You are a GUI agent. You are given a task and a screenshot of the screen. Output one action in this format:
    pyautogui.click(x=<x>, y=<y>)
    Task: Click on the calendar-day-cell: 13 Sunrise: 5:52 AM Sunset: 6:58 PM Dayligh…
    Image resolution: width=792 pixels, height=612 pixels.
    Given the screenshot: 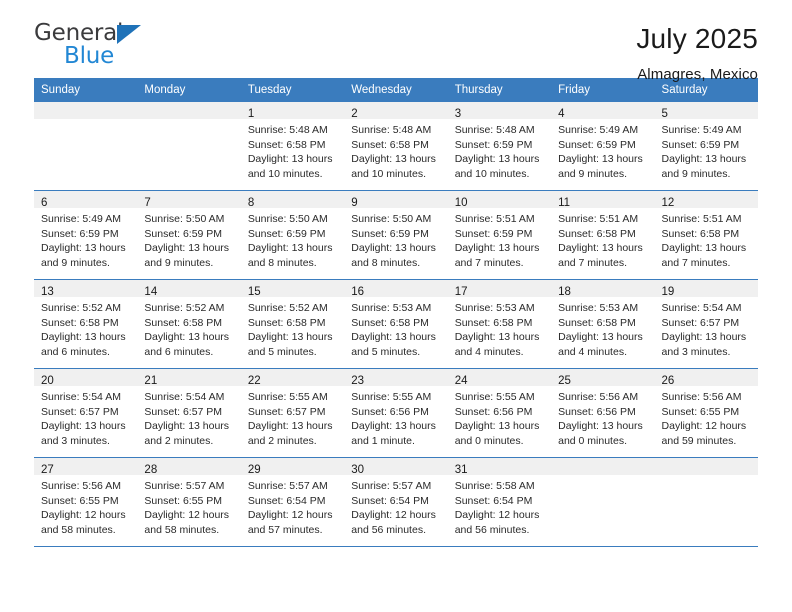 What is the action you would take?
    pyautogui.click(x=86, y=324)
    